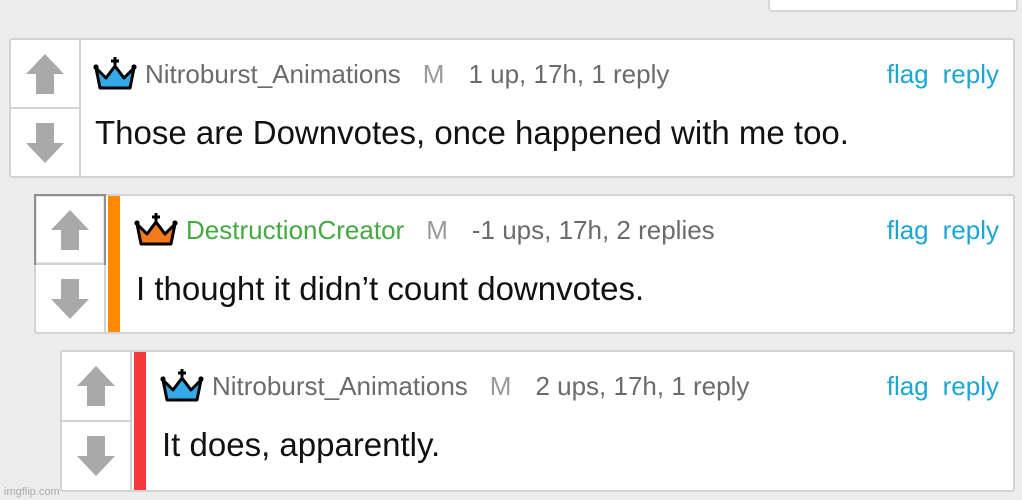 This screenshot has width=1022, height=500. What do you see at coordinates (32, 492) in the screenshot?
I see `watermark: imgflip.com` at bounding box center [32, 492].